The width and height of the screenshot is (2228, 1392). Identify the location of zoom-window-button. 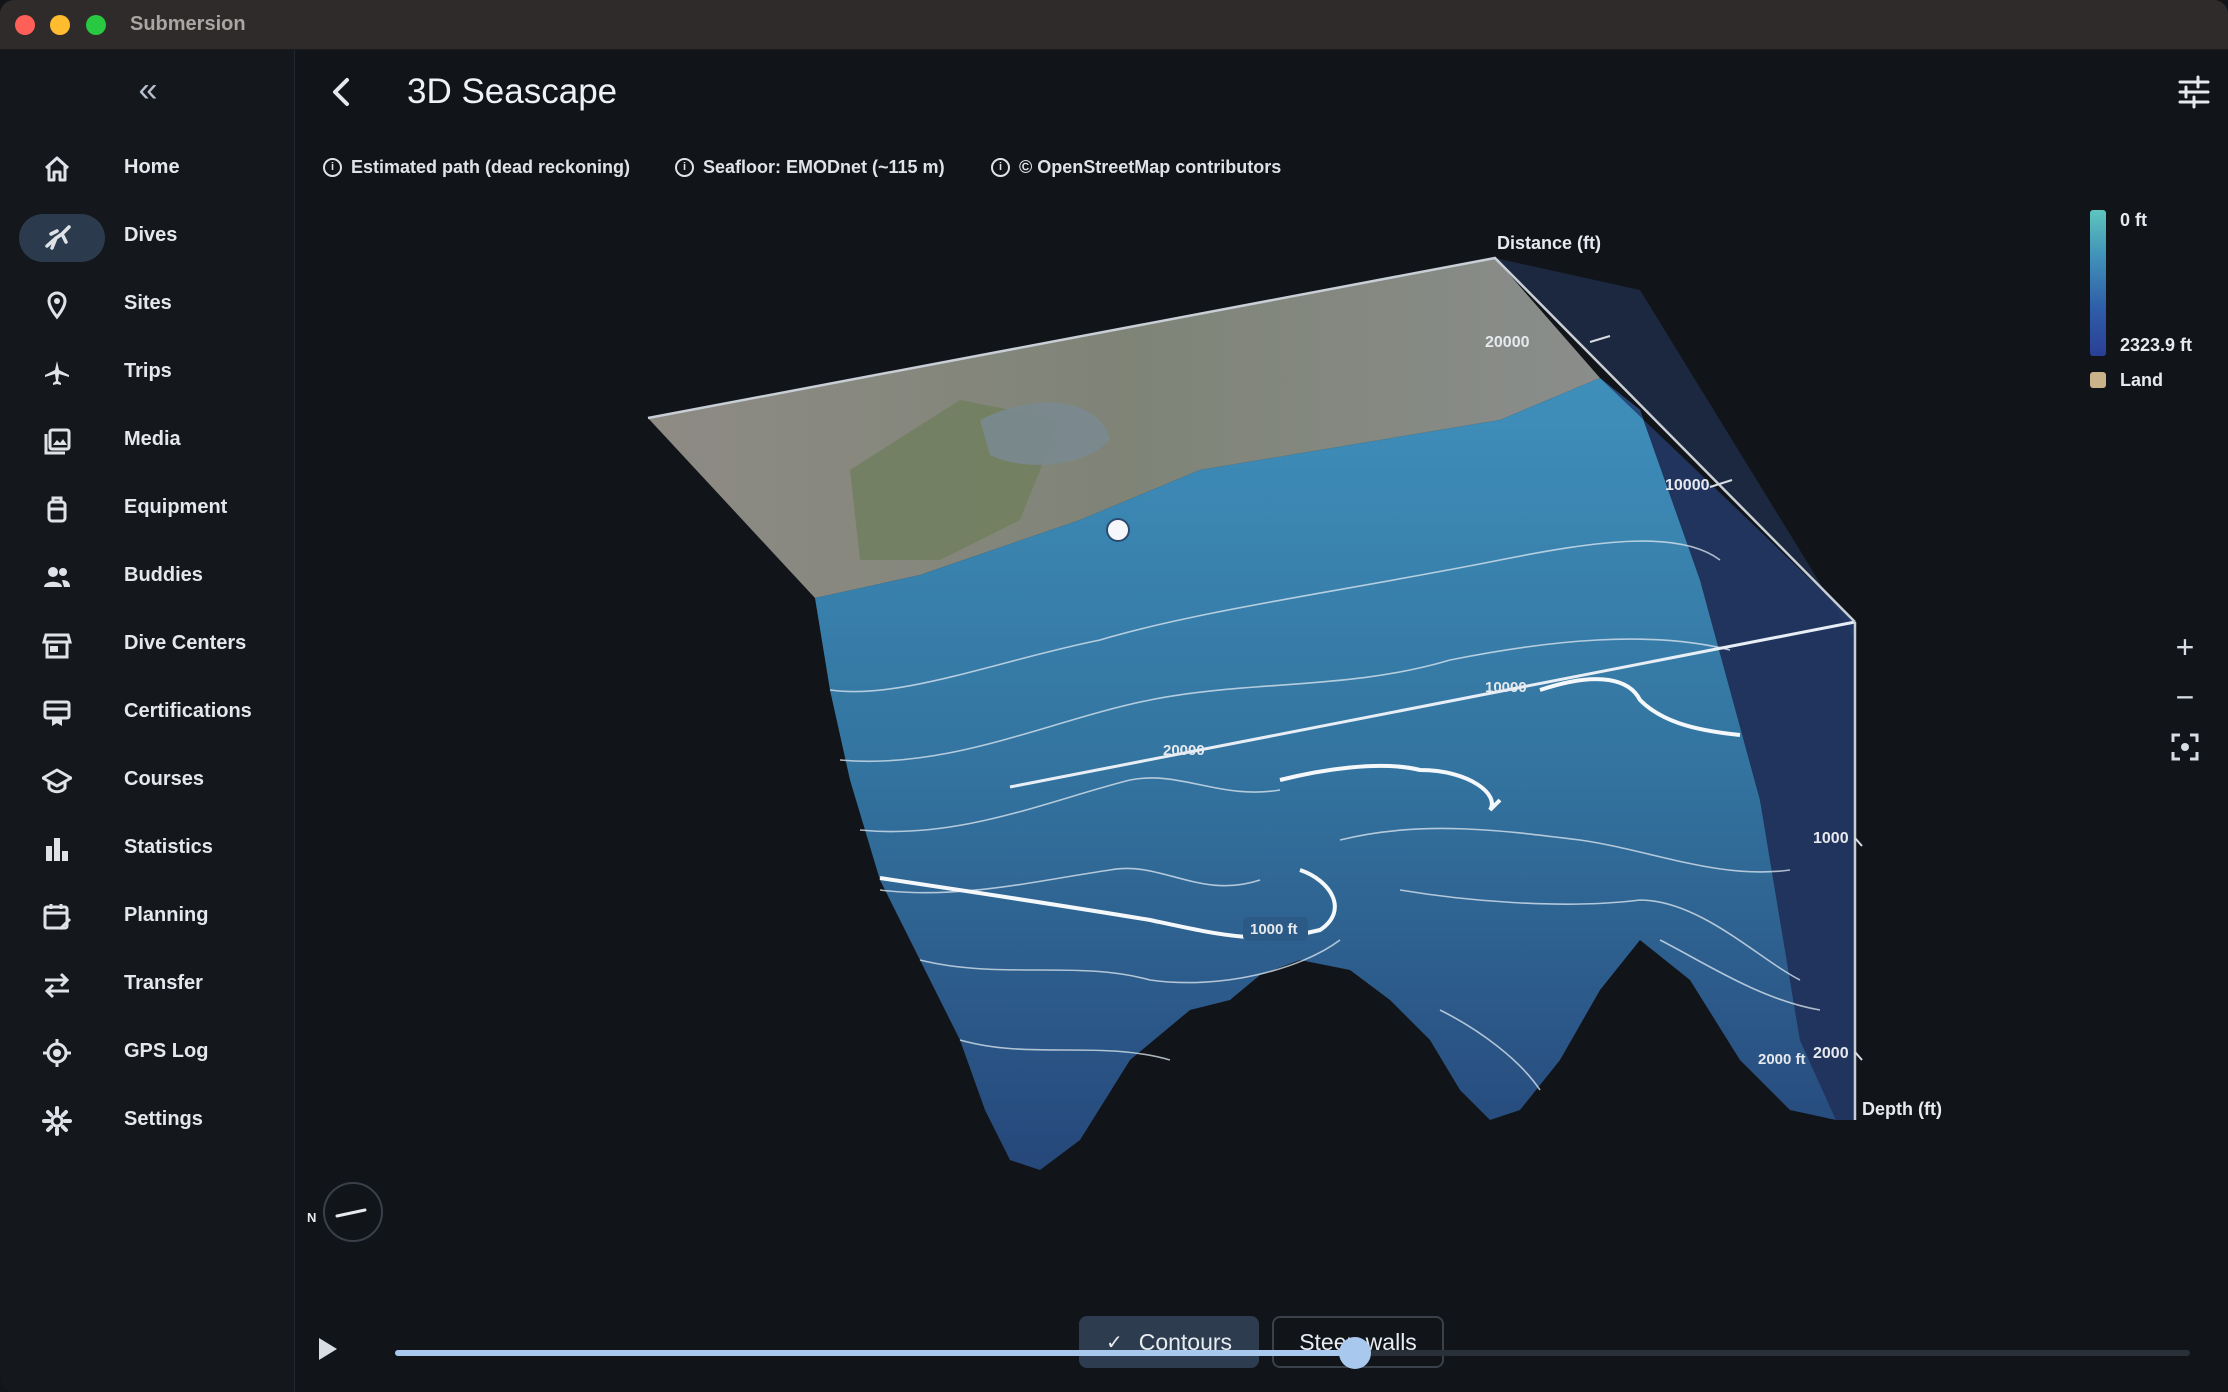
(96, 25).